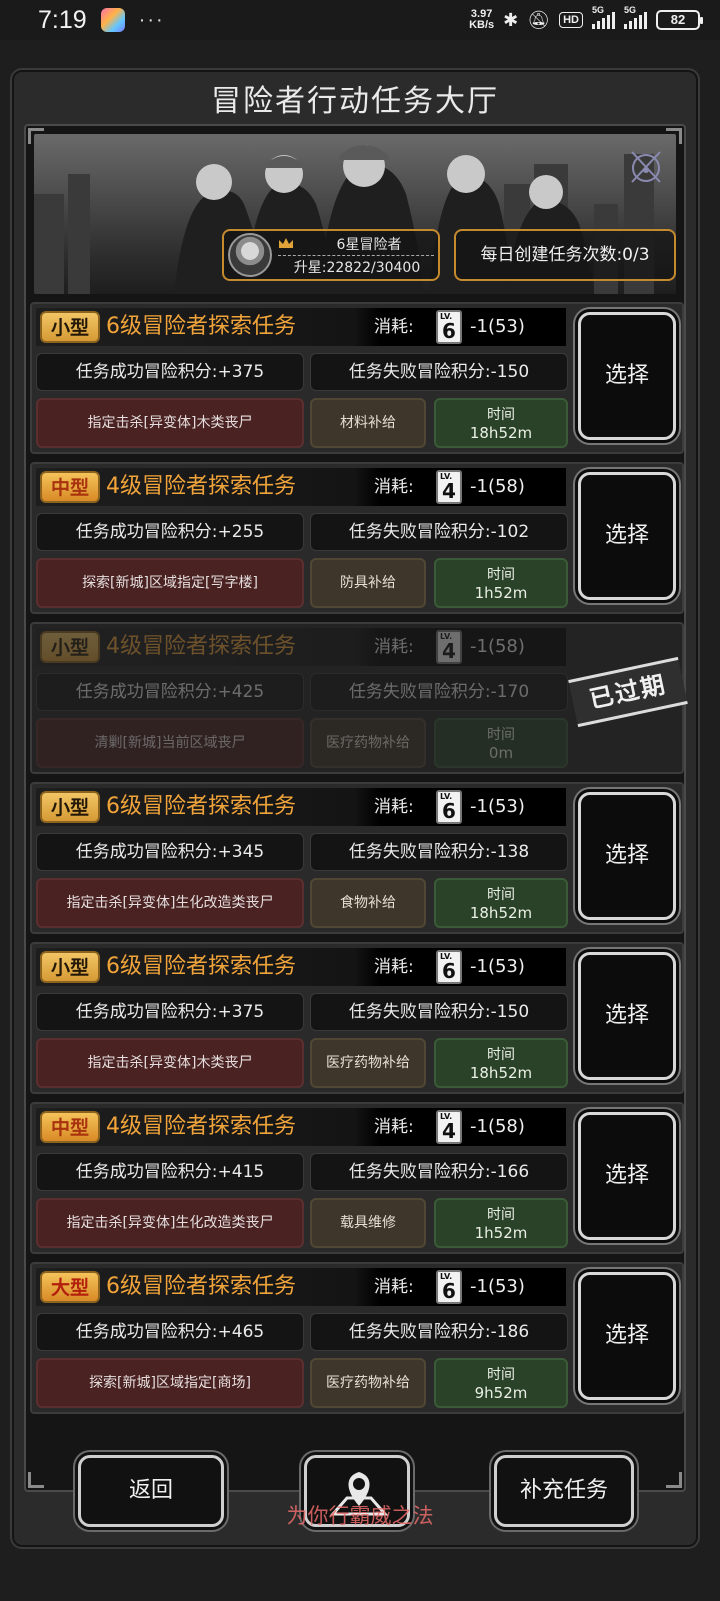 This screenshot has width=720, height=1601. What do you see at coordinates (501, 753) in the screenshot?
I see `time-value: 0m` at bounding box center [501, 753].